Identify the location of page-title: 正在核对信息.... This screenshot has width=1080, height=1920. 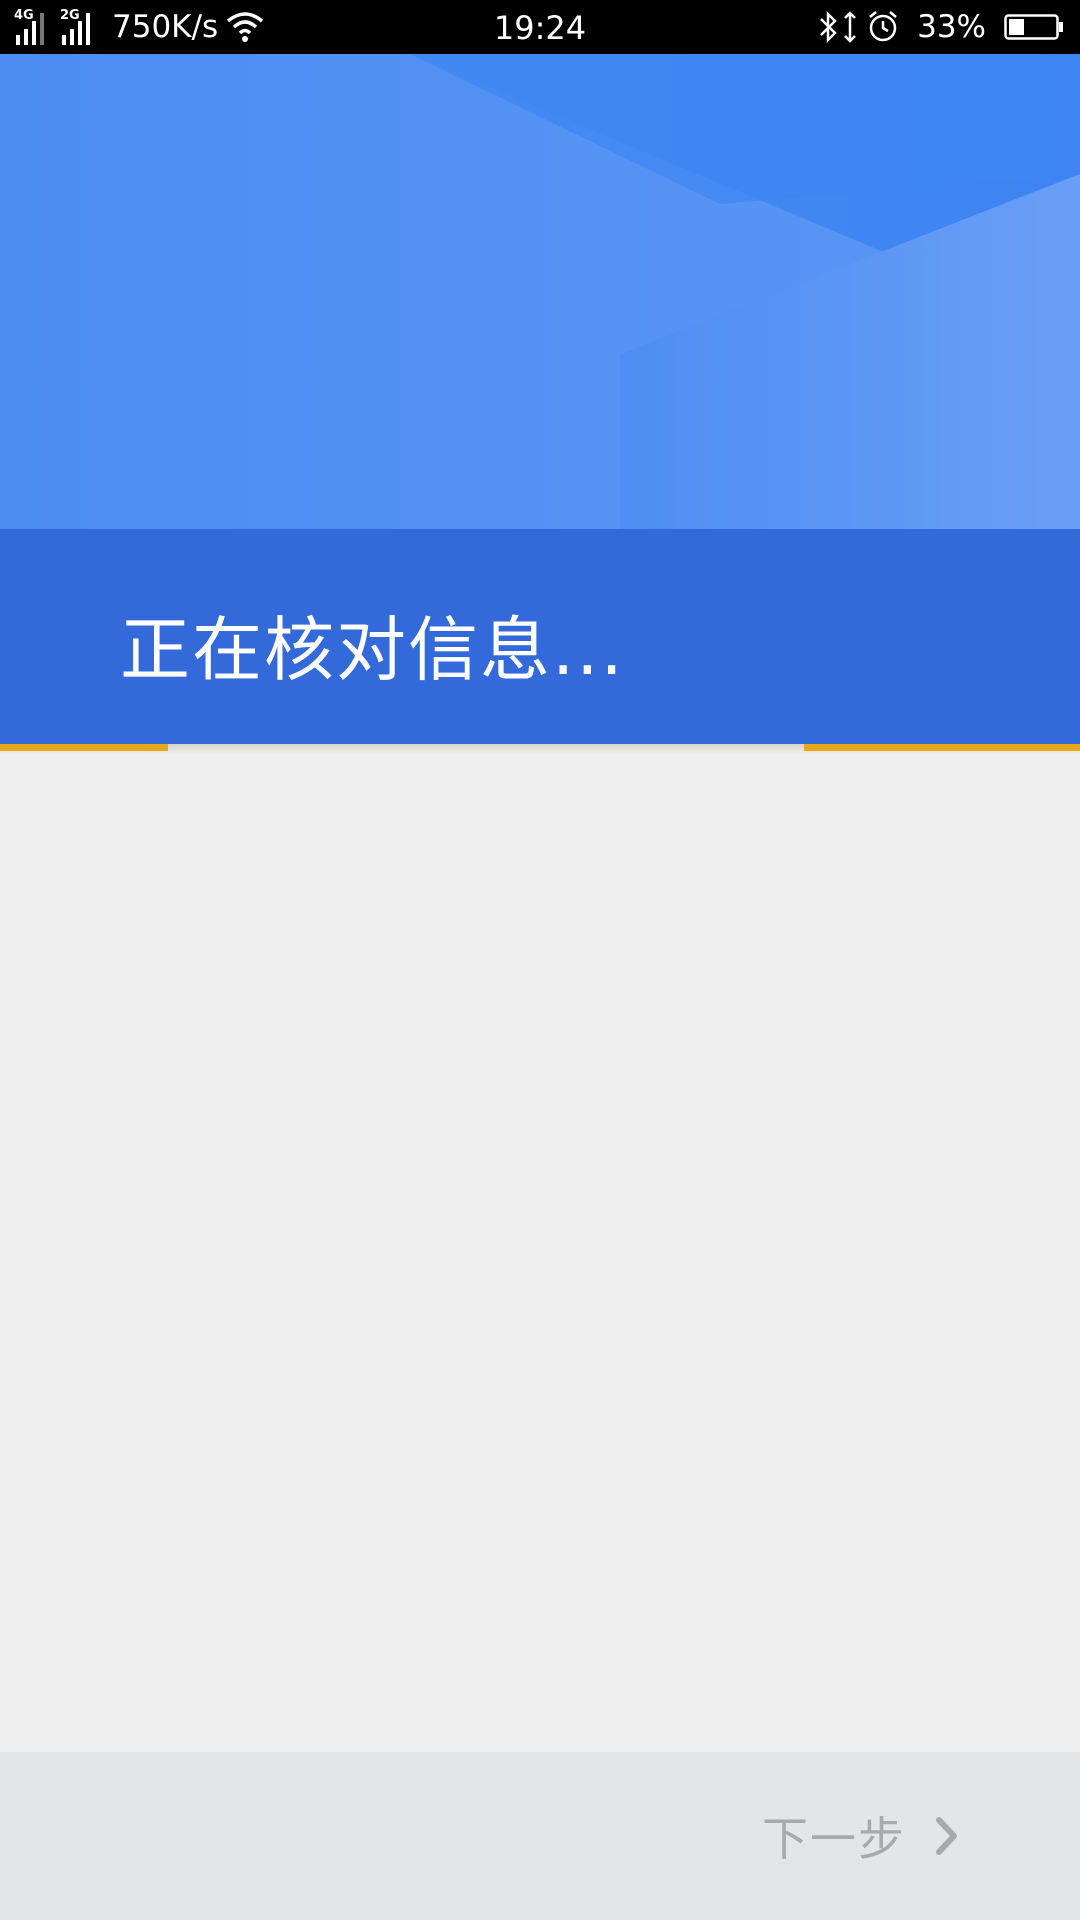
(372, 650).